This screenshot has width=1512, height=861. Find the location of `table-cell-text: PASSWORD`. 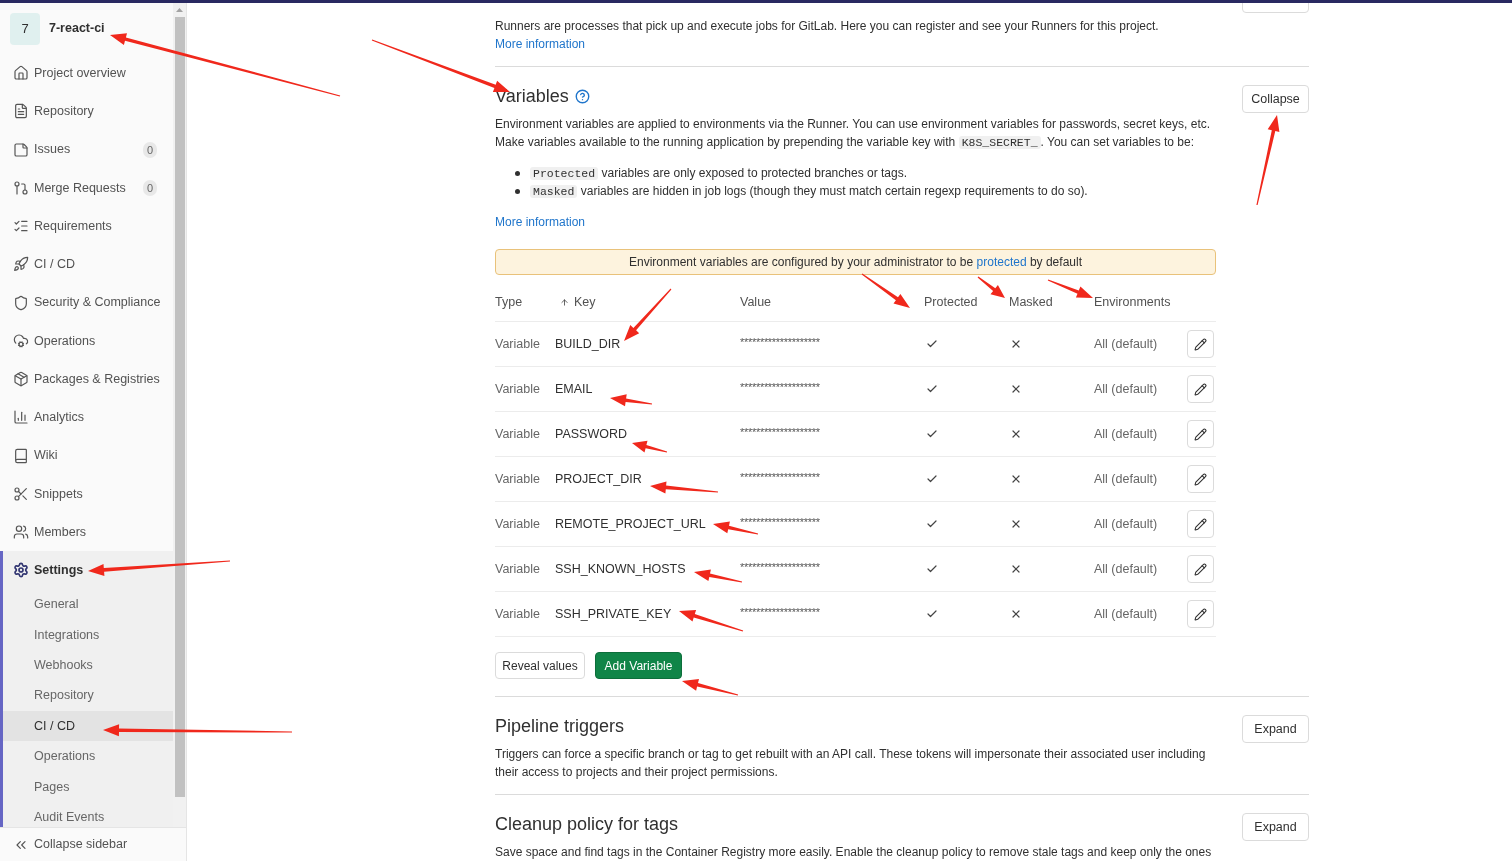

table-cell-text: PASSWORD is located at coordinates (591, 434).